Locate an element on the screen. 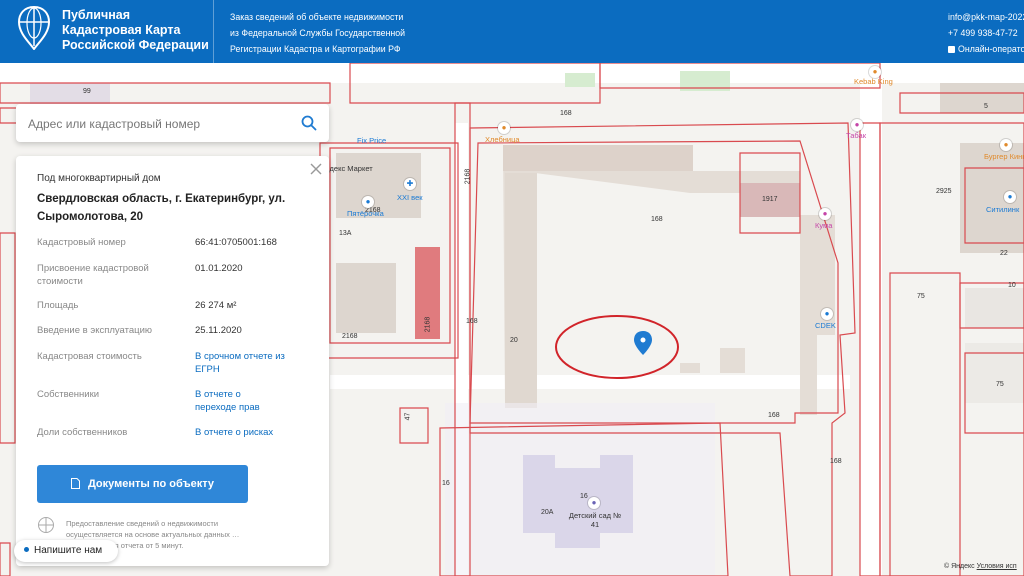 This screenshot has width=1024, height=576. parcel-label: 10 is located at coordinates (1012, 285).